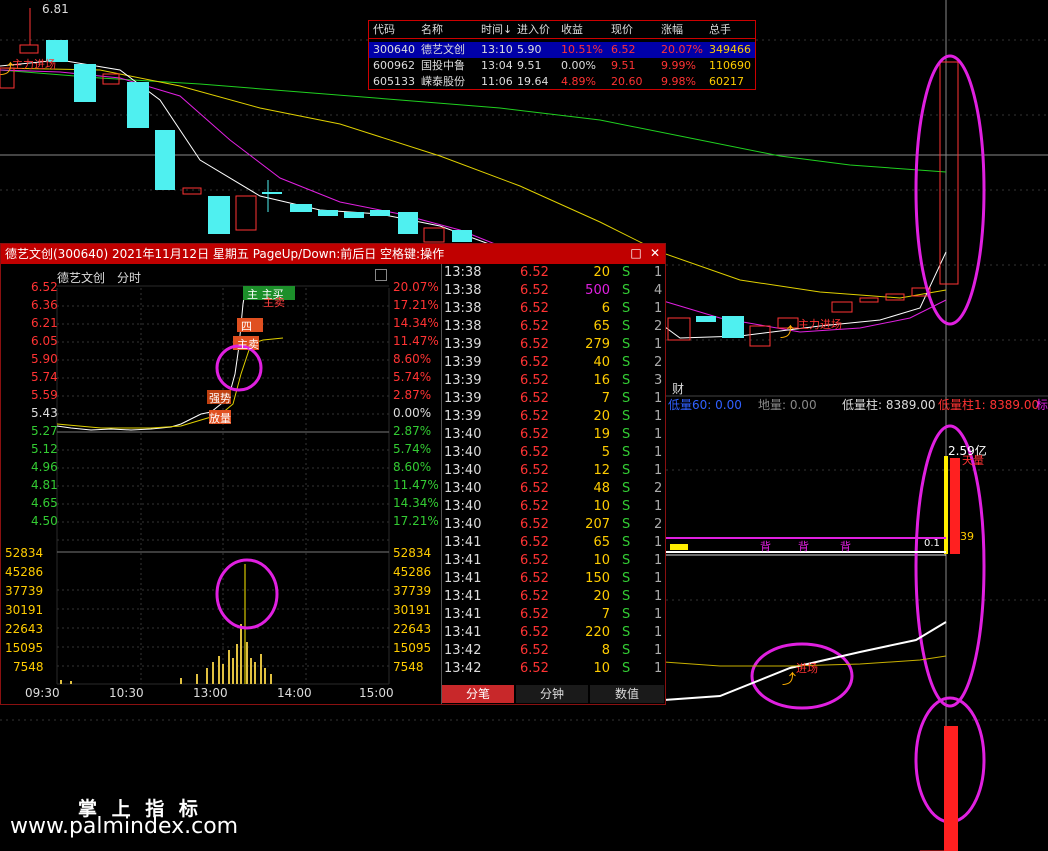  Describe the element at coordinates (529, 49) in the screenshot. I see `row-entry: 5.90` at that location.